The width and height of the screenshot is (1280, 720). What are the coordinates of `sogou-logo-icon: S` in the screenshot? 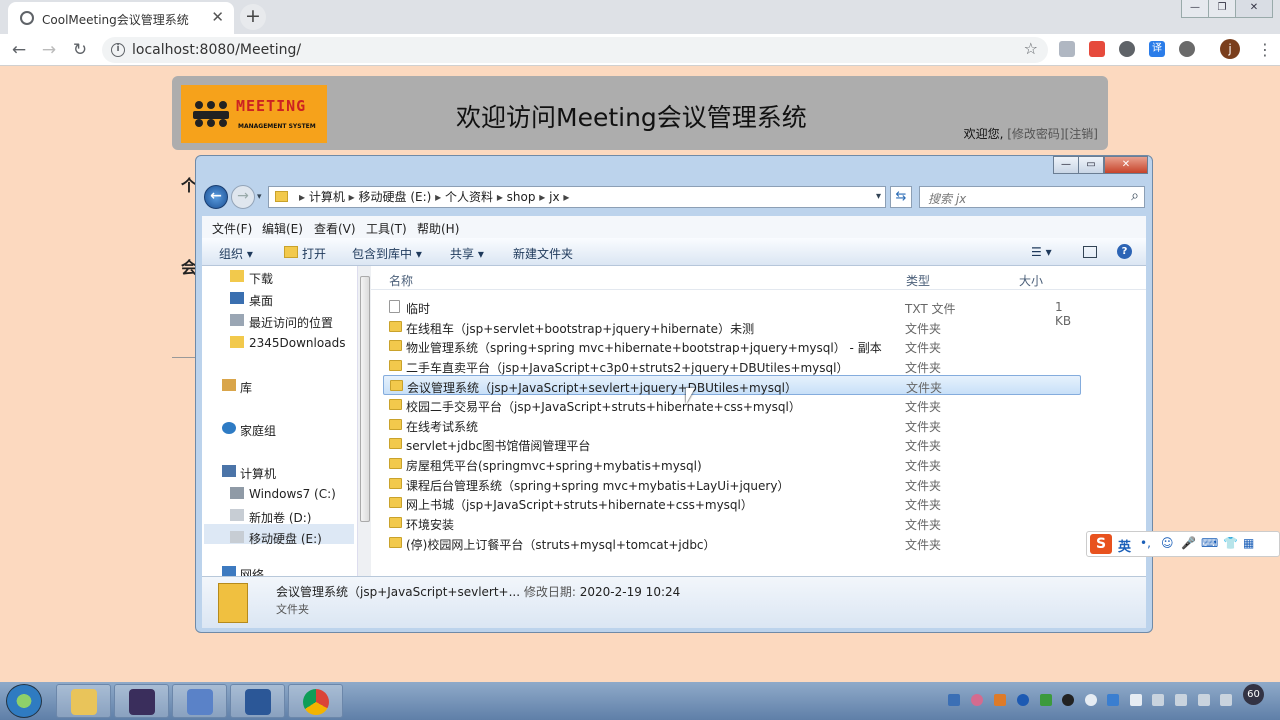 It's located at (1101, 544).